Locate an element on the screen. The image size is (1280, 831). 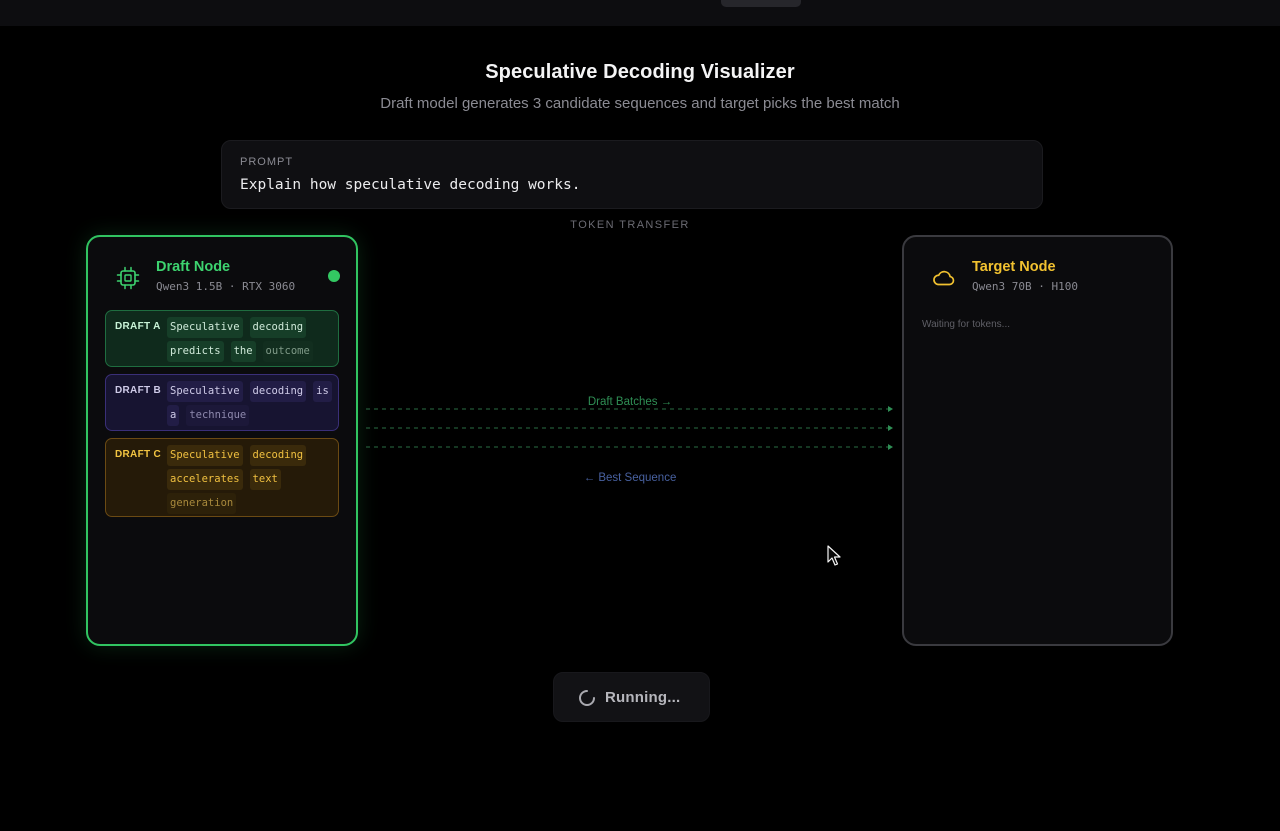
draft-label: DRAFT C is located at coordinates (138, 454).